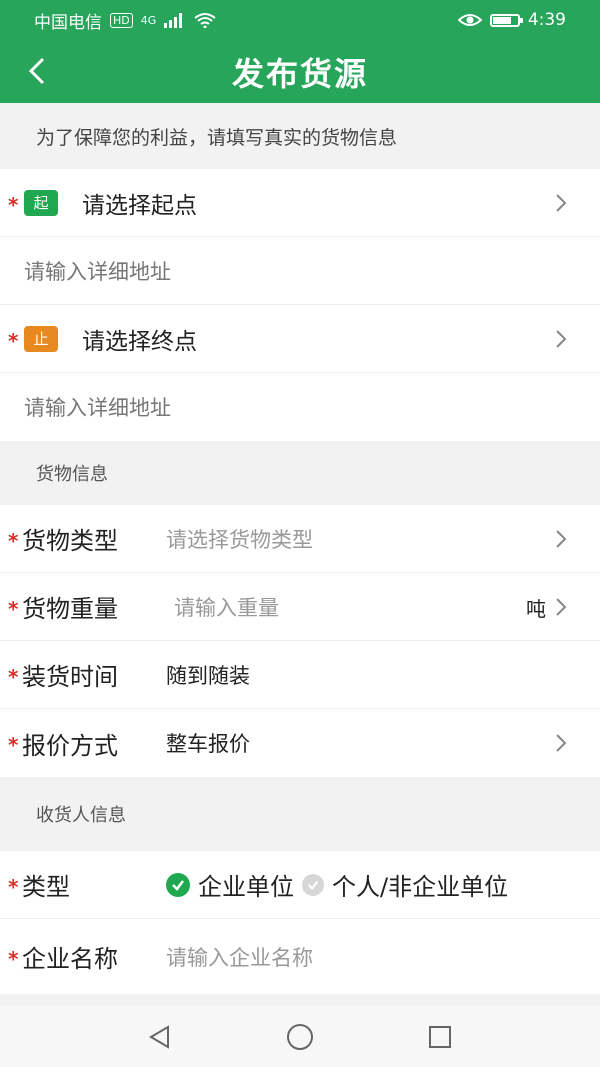  I want to click on nav-back-button, so click(160, 1037).